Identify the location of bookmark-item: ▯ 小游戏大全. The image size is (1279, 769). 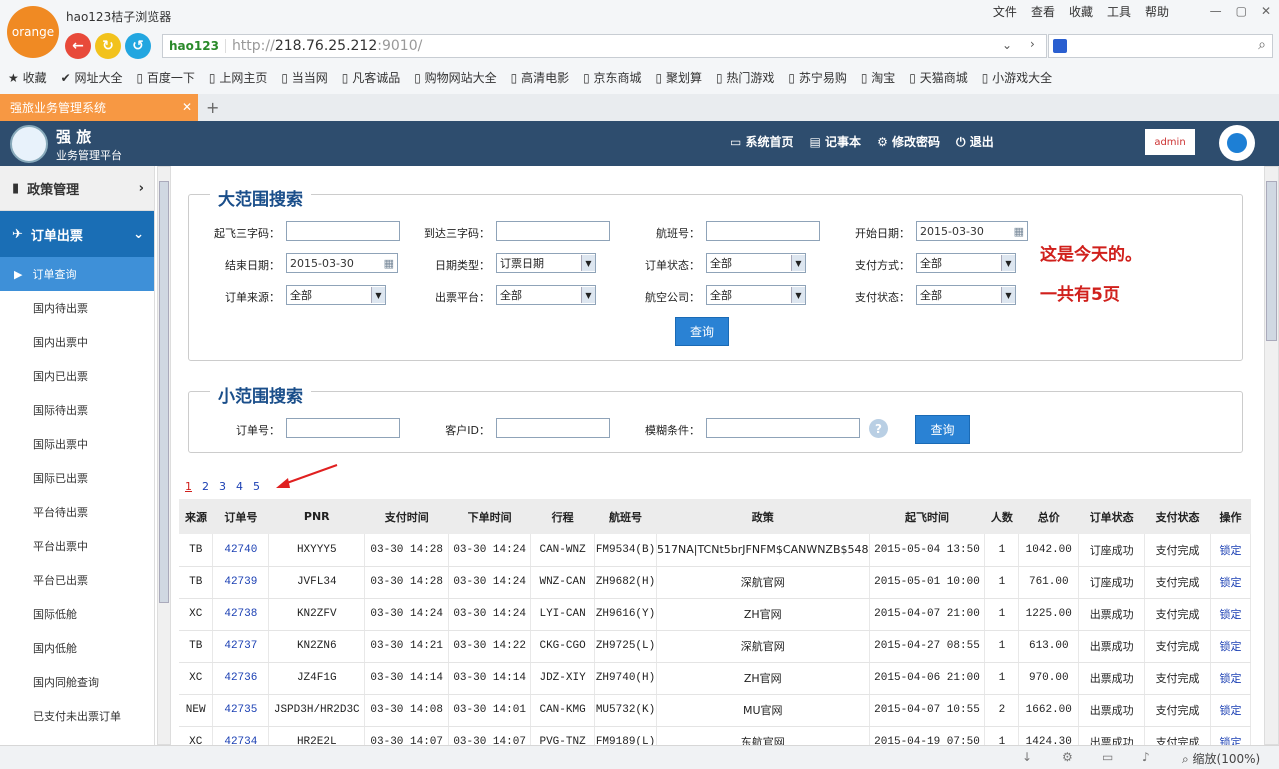
(1017, 77).